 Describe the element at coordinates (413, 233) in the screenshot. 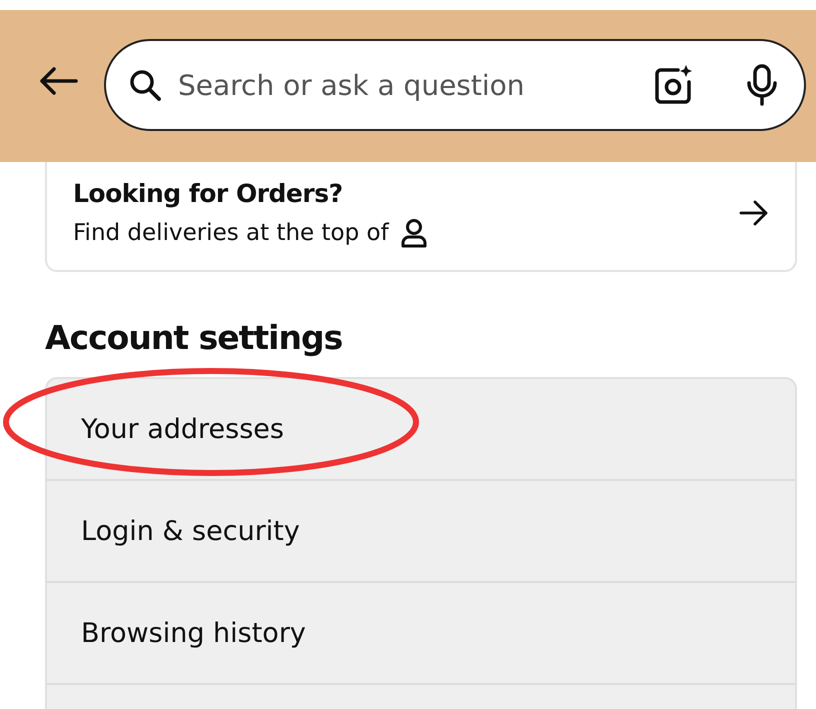

I see `person-icon` at that location.